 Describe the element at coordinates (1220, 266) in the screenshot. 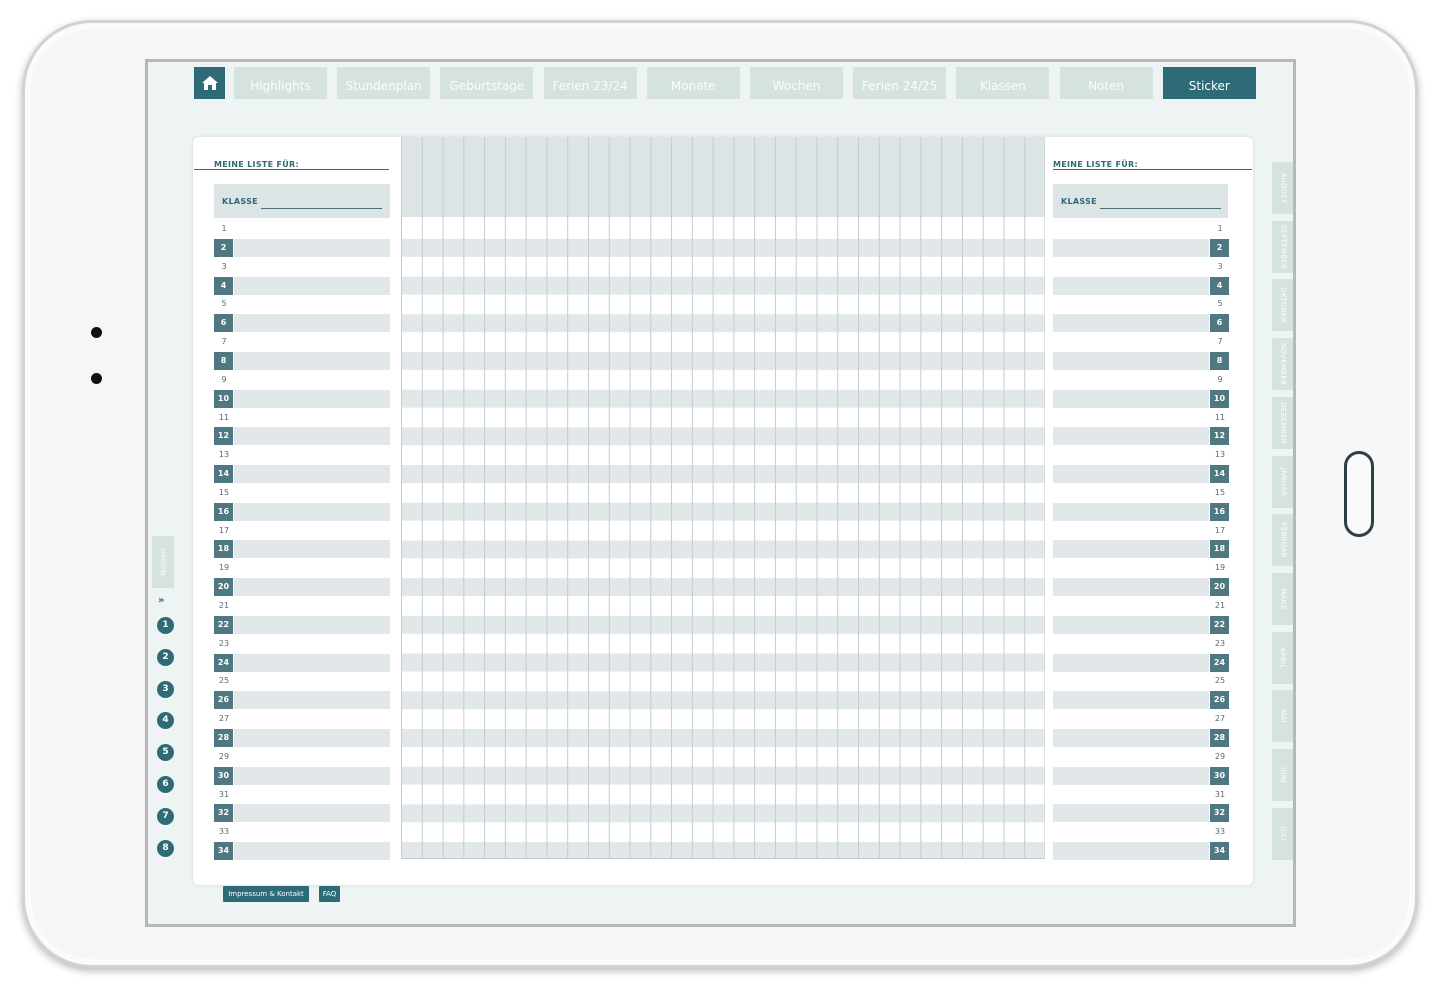

I see `right-row-number: 3` at that location.